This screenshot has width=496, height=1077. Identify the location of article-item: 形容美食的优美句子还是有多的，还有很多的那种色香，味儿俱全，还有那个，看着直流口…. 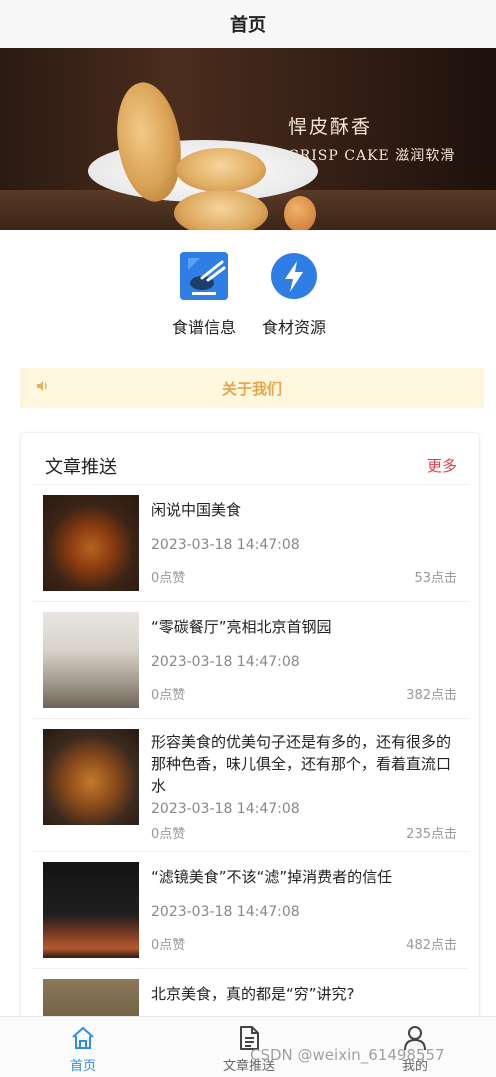
(251, 785).